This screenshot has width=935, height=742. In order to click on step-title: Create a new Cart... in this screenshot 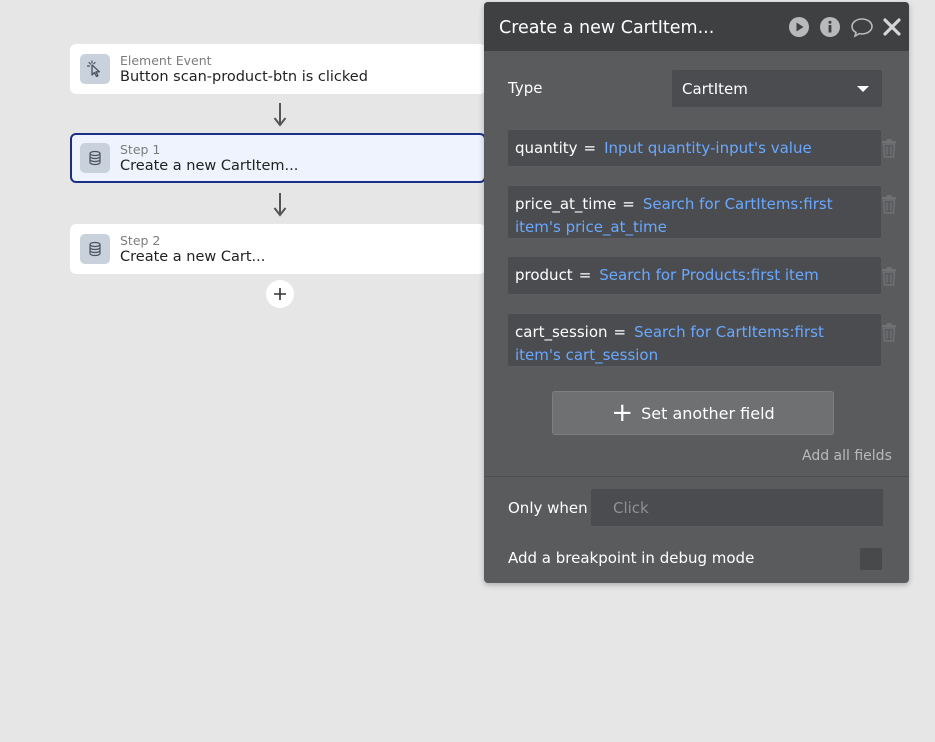, I will do `click(193, 257)`.